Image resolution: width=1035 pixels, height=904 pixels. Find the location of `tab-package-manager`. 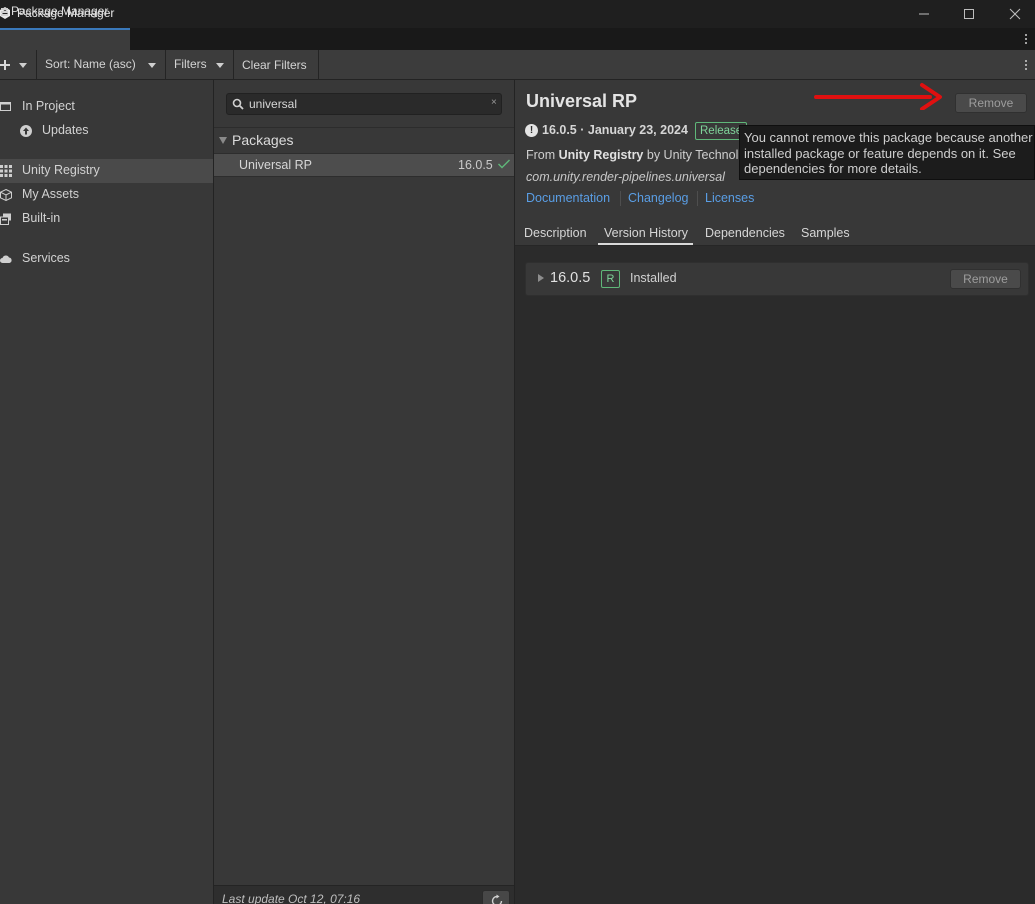

tab-package-manager is located at coordinates (65, 39).